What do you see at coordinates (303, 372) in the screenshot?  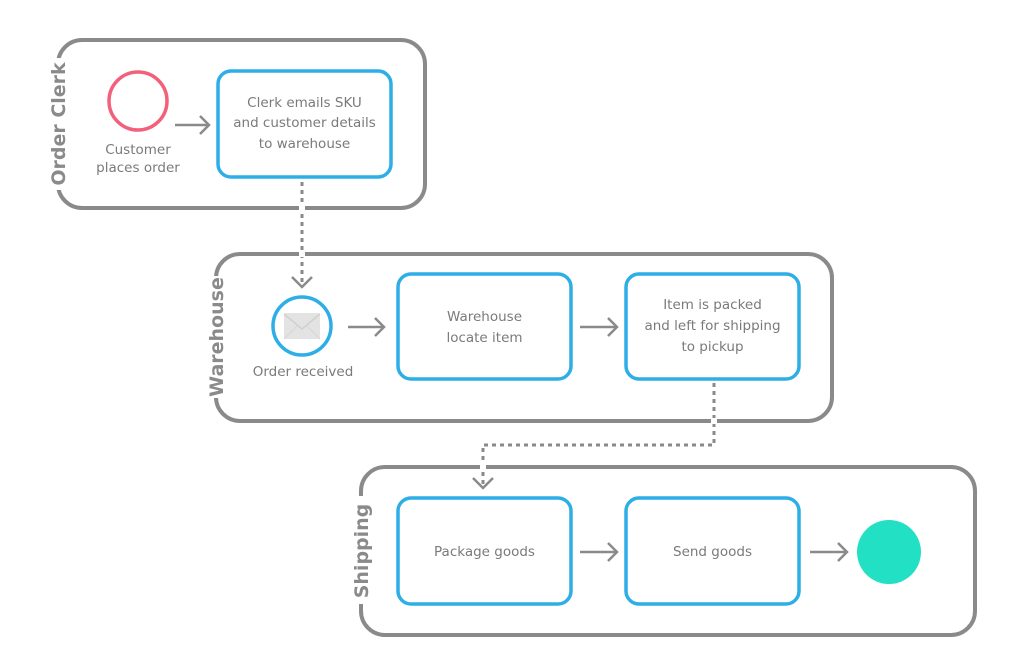 I see `message-event-label: Order received` at bounding box center [303, 372].